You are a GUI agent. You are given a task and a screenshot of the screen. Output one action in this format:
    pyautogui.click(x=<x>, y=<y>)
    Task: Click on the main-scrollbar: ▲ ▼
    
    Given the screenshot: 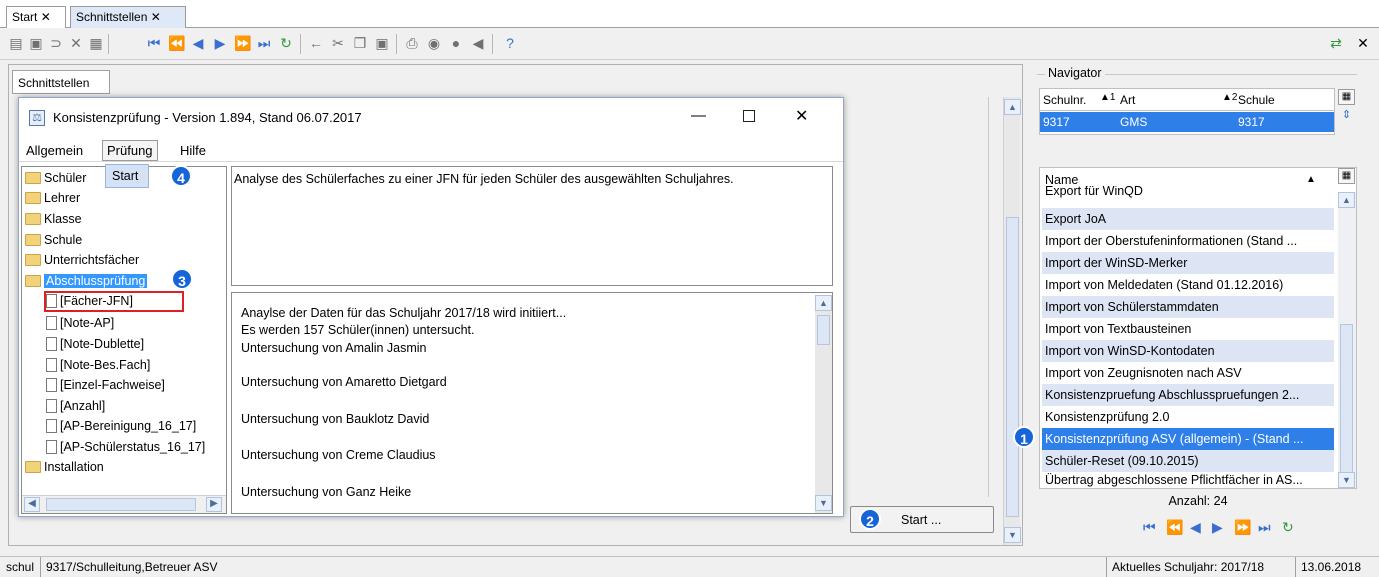 What is the action you would take?
    pyautogui.click(x=1012, y=321)
    